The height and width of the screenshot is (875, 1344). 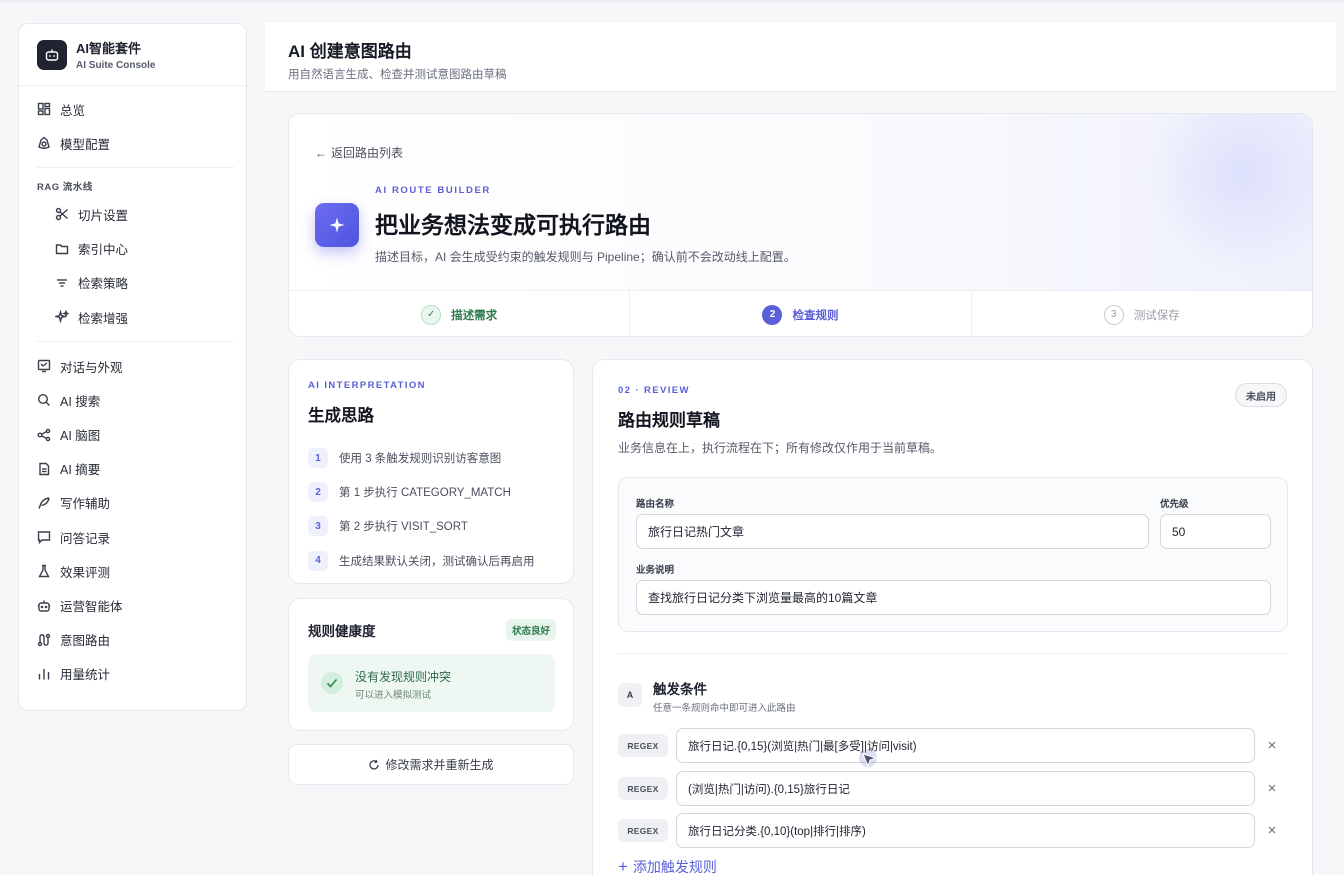 What do you see at coordinates (103, 250) in the screenshot?
I see `sidebar-item-label: 索引中心` at bounding box center [103, 250].